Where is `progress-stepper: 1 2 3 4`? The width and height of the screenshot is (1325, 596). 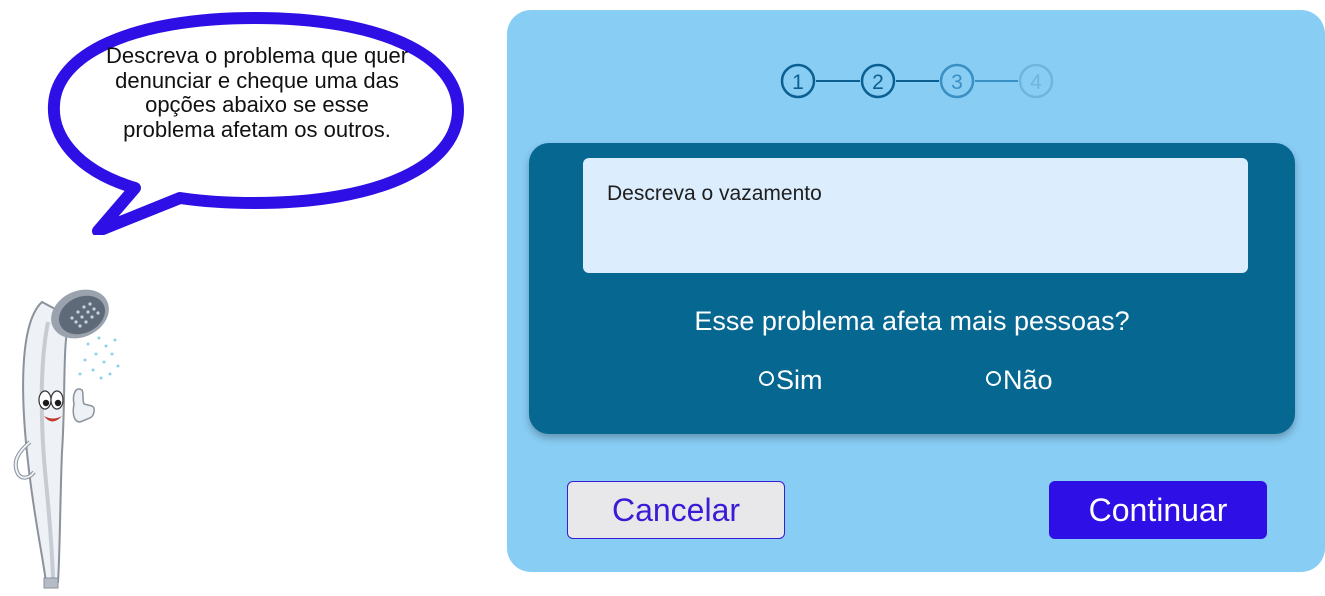
progress-stepper: 1 2 3 4 is located at coordinates (917, 81).